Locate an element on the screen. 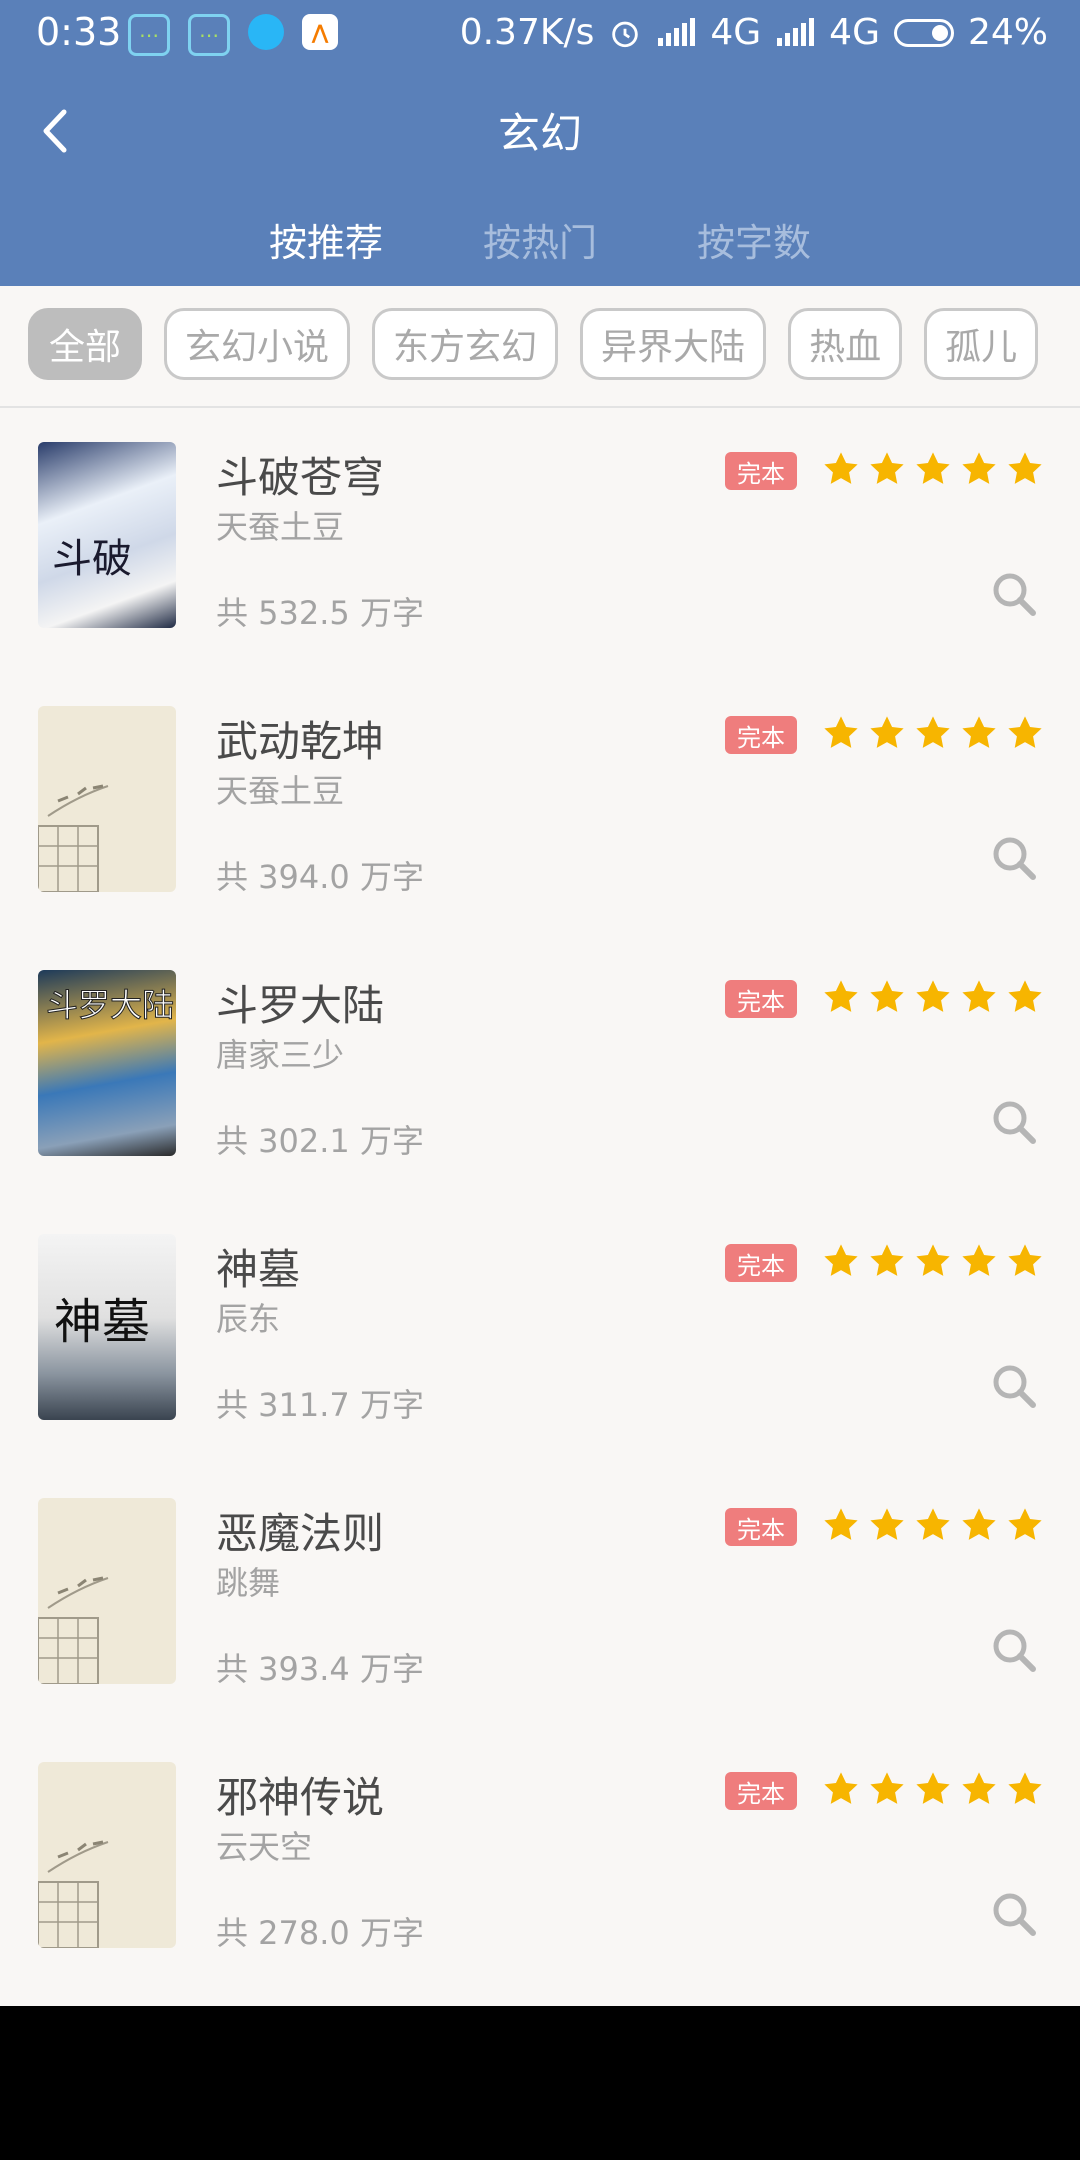  book-word-count: 共 532.5 万字 is located at coordinates (320, 613).